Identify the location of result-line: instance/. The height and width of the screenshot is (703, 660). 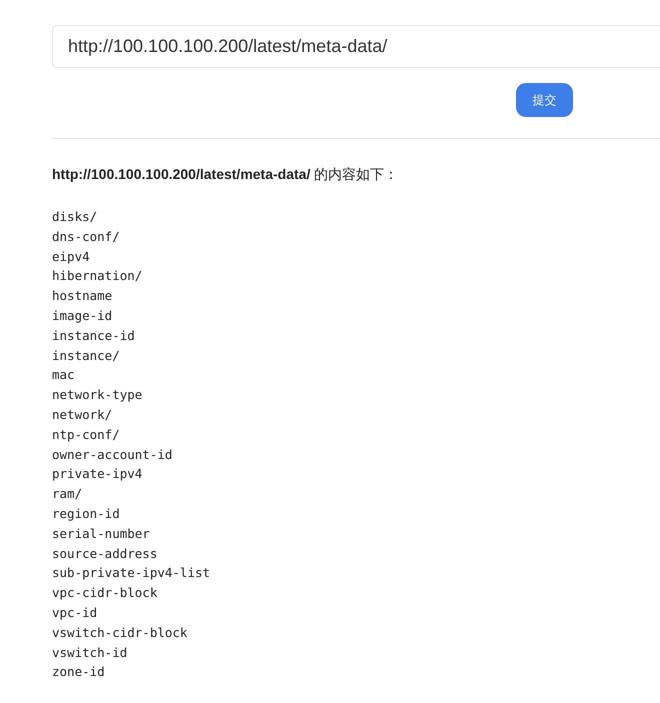
(86, 355).